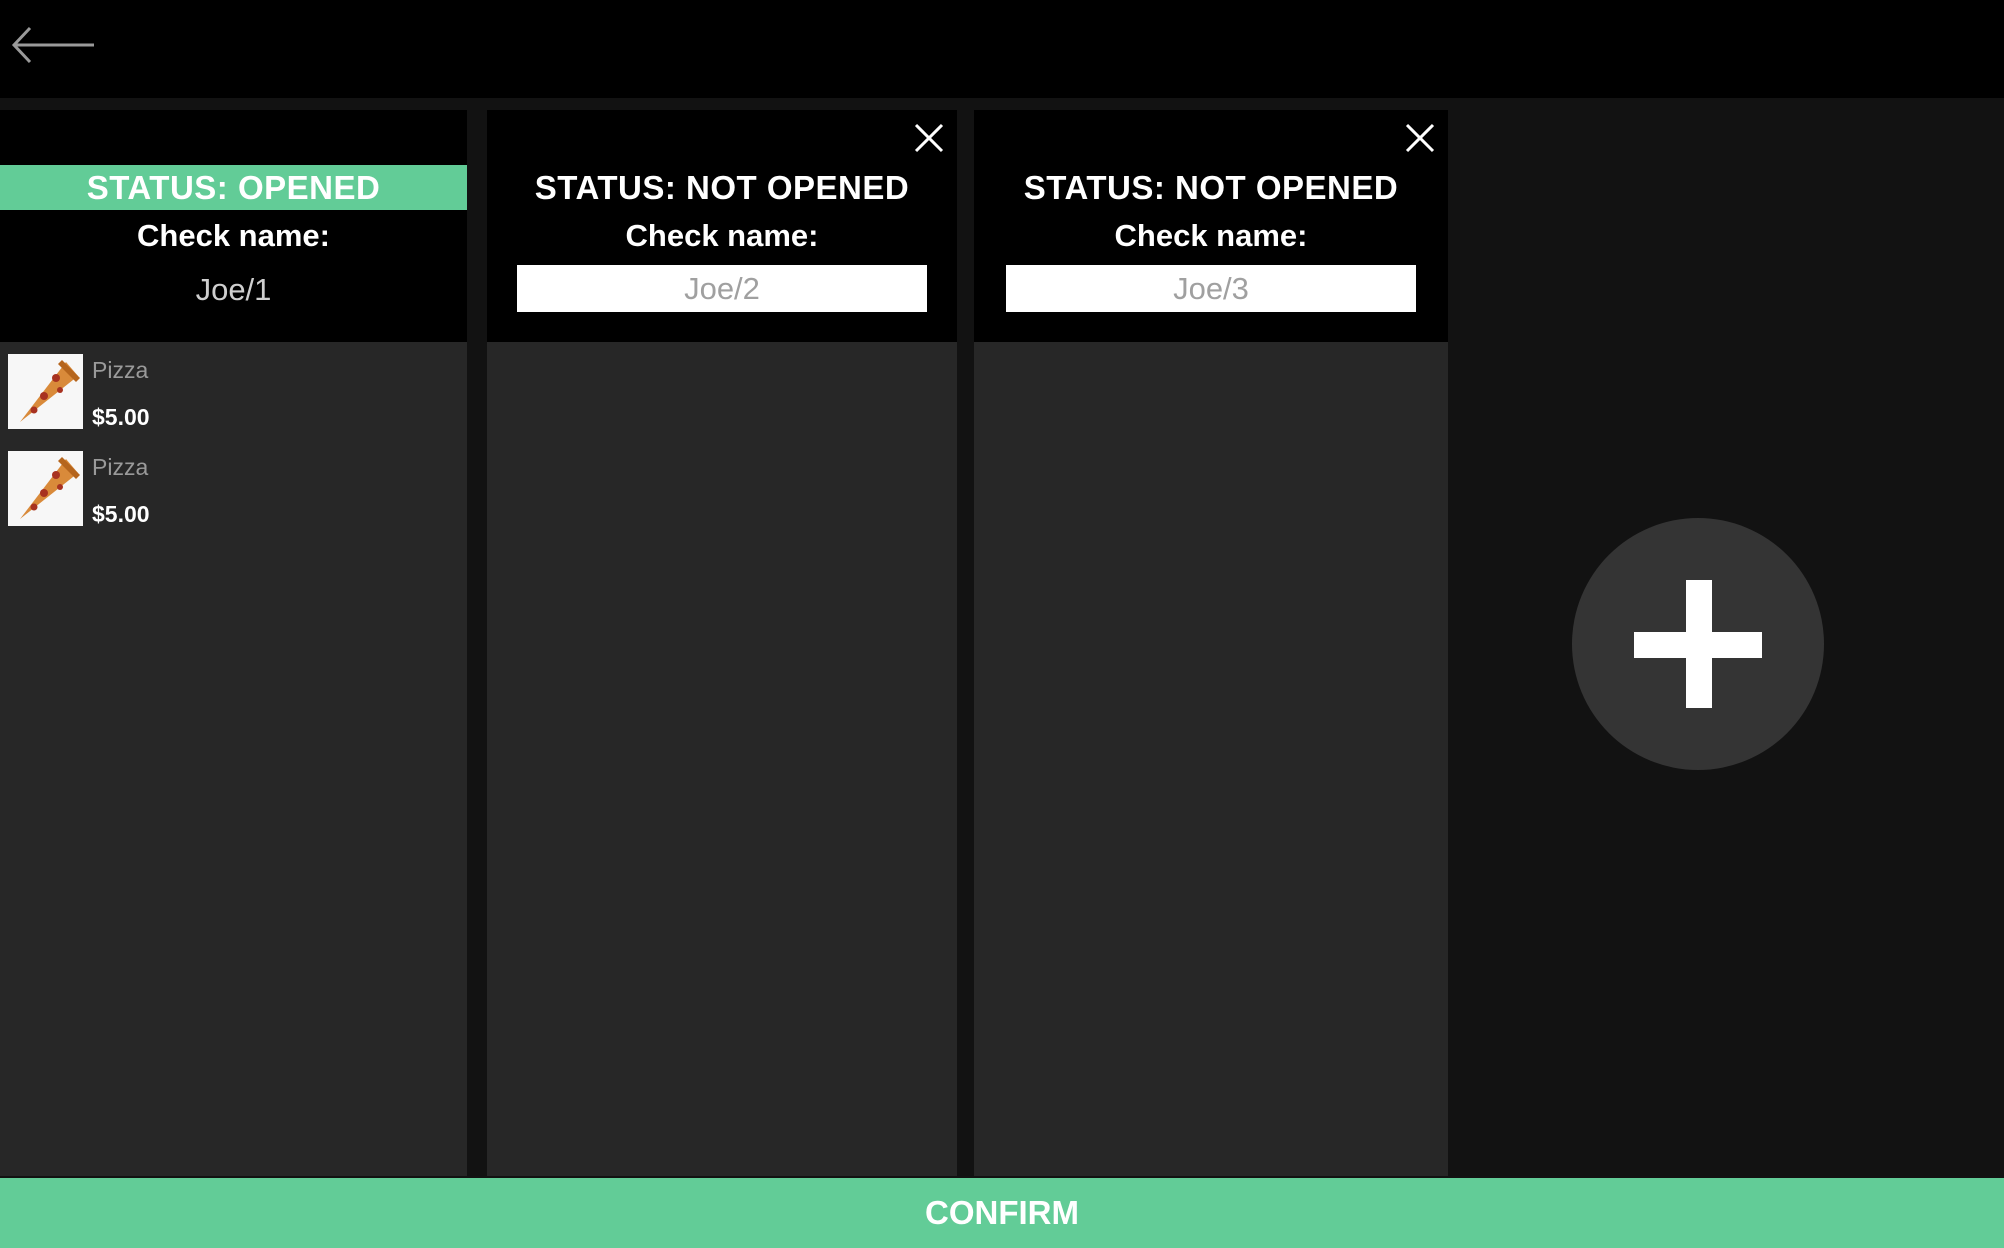 This screenshot has width=2004, height=1248. I want to click on confirm-button: CONFIRM, so click(1002, 1213).